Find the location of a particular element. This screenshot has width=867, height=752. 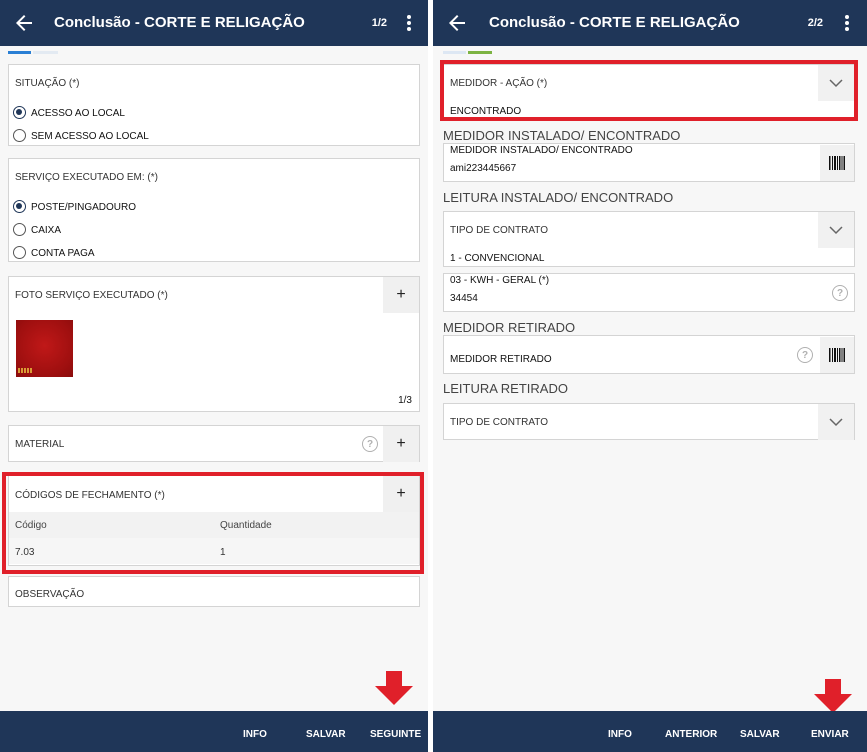

app-bar: Conclusão - CORTE E RELIGAÇÃO 2/2 is located at coordinates (650, 23).